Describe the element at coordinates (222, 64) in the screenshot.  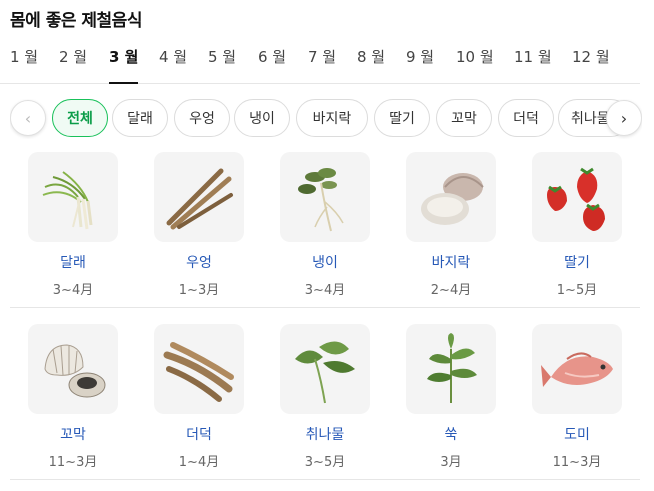
I see `tab-month-5: 5 월` at that location.